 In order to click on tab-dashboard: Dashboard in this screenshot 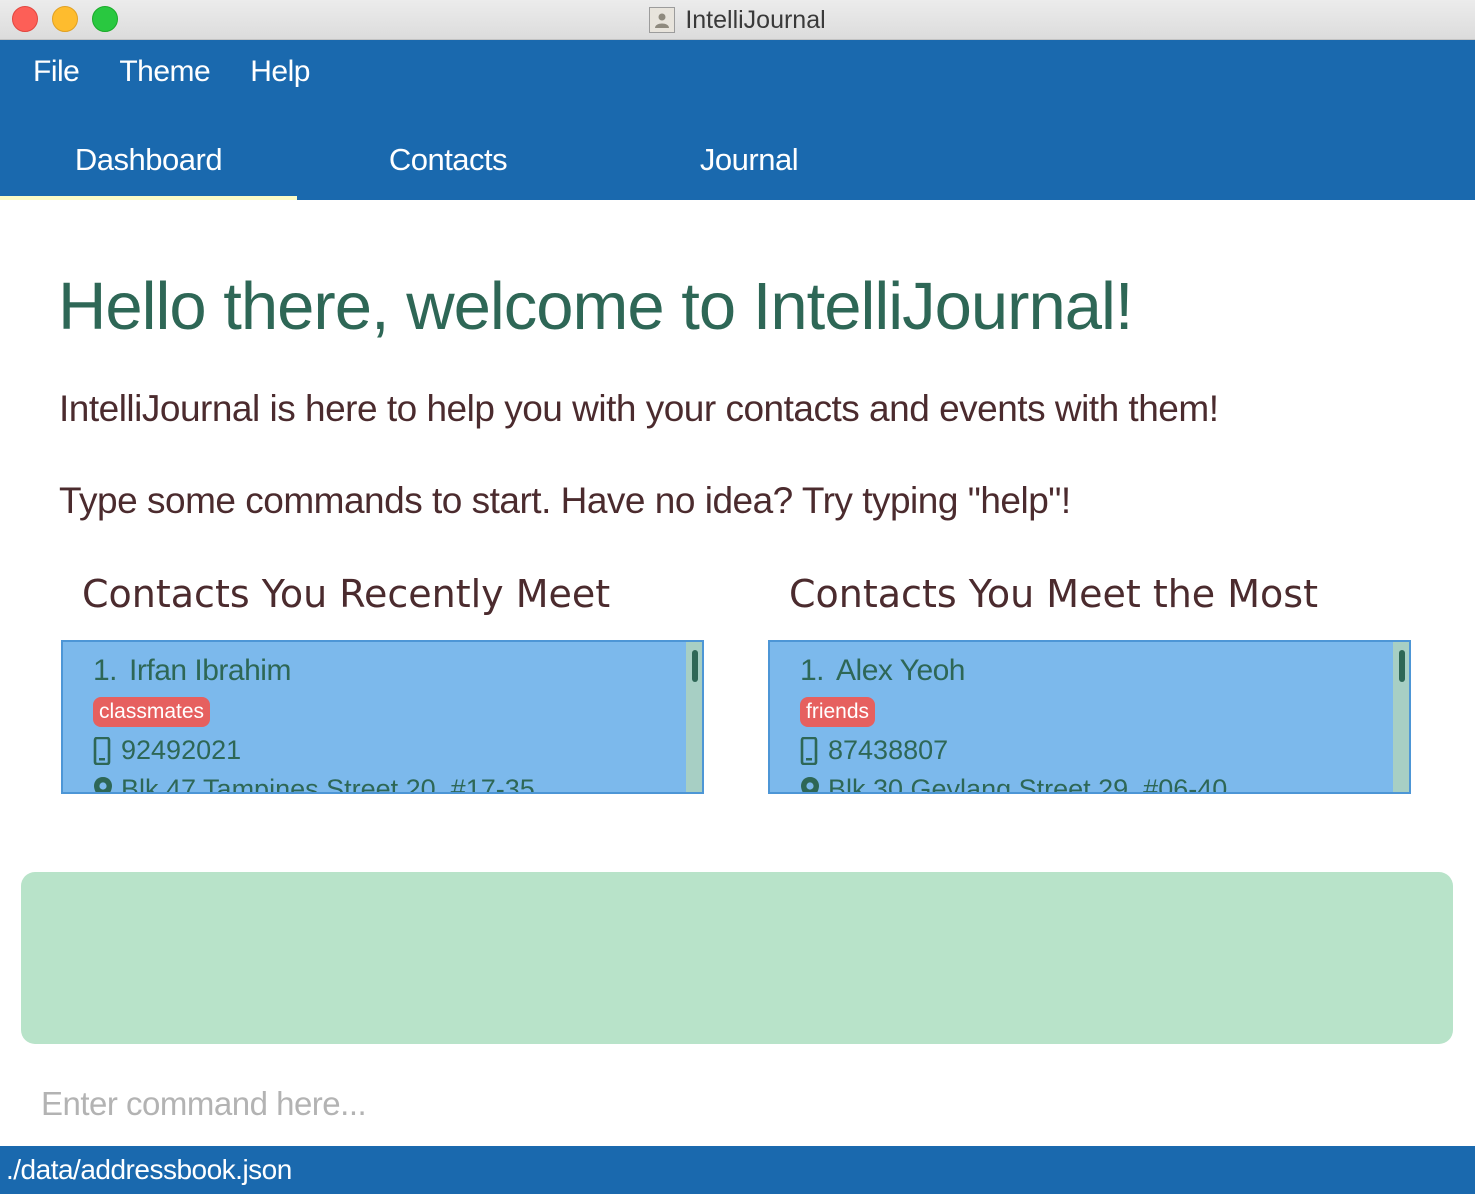, I will do `click(148, 160)`.